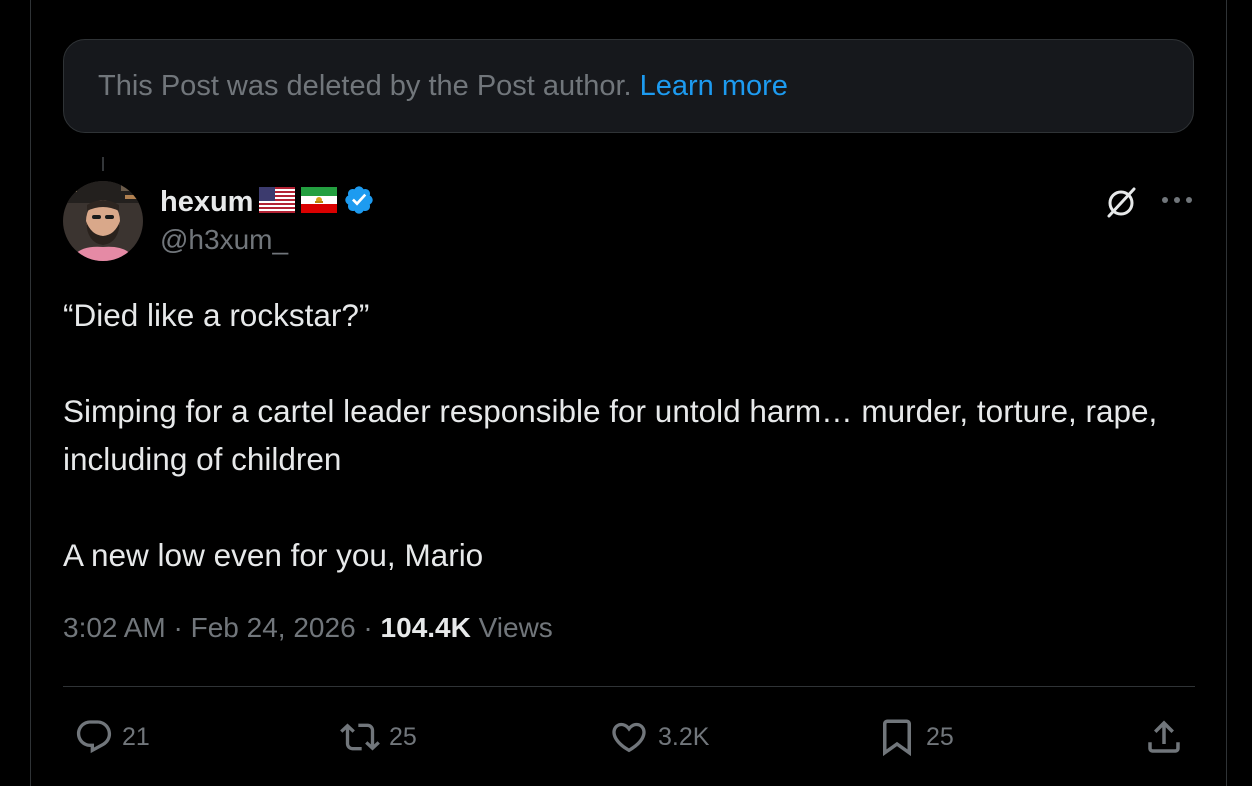 This screenshot has height=786, width=1252. What do you see at coordinates (273, 627) in the screenshot?
I see `tweet-date: Feb 24, 2026` at bounding box center [273, 627].